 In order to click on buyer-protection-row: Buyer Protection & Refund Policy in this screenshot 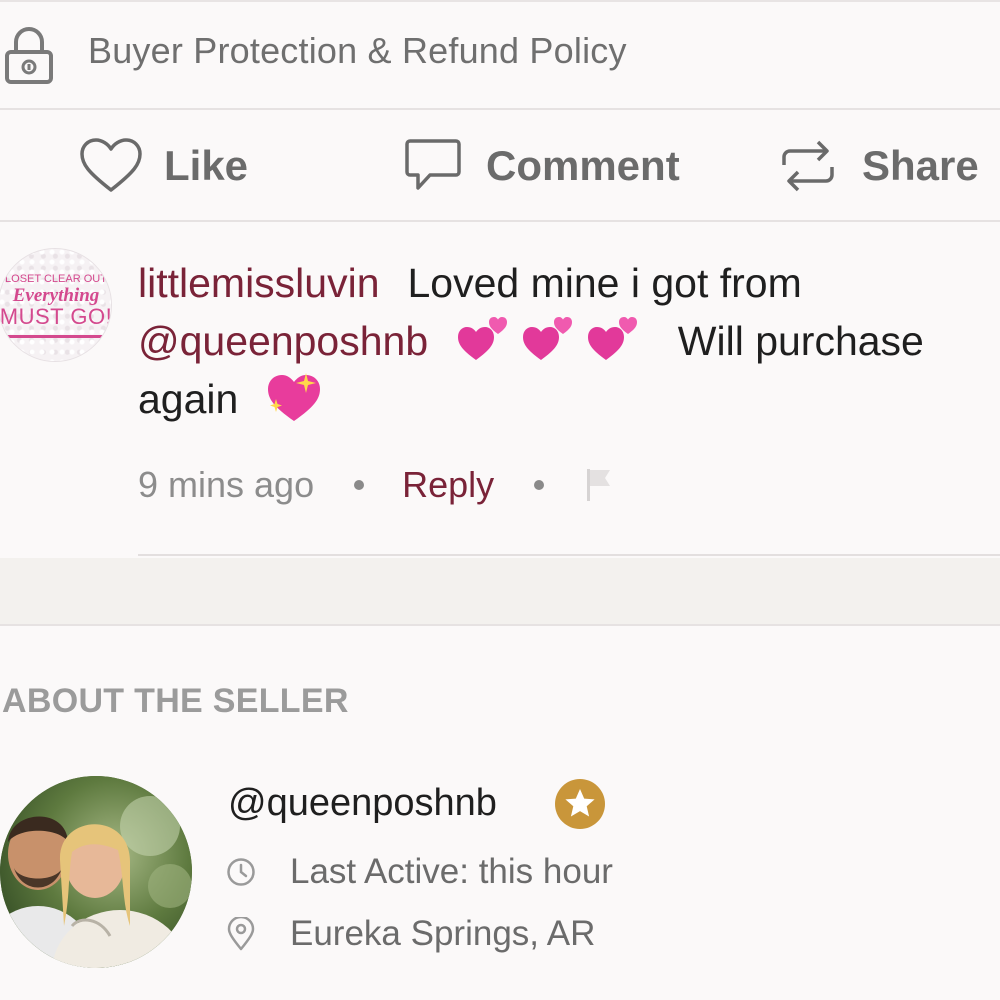, I will do `click(500, 55)`.